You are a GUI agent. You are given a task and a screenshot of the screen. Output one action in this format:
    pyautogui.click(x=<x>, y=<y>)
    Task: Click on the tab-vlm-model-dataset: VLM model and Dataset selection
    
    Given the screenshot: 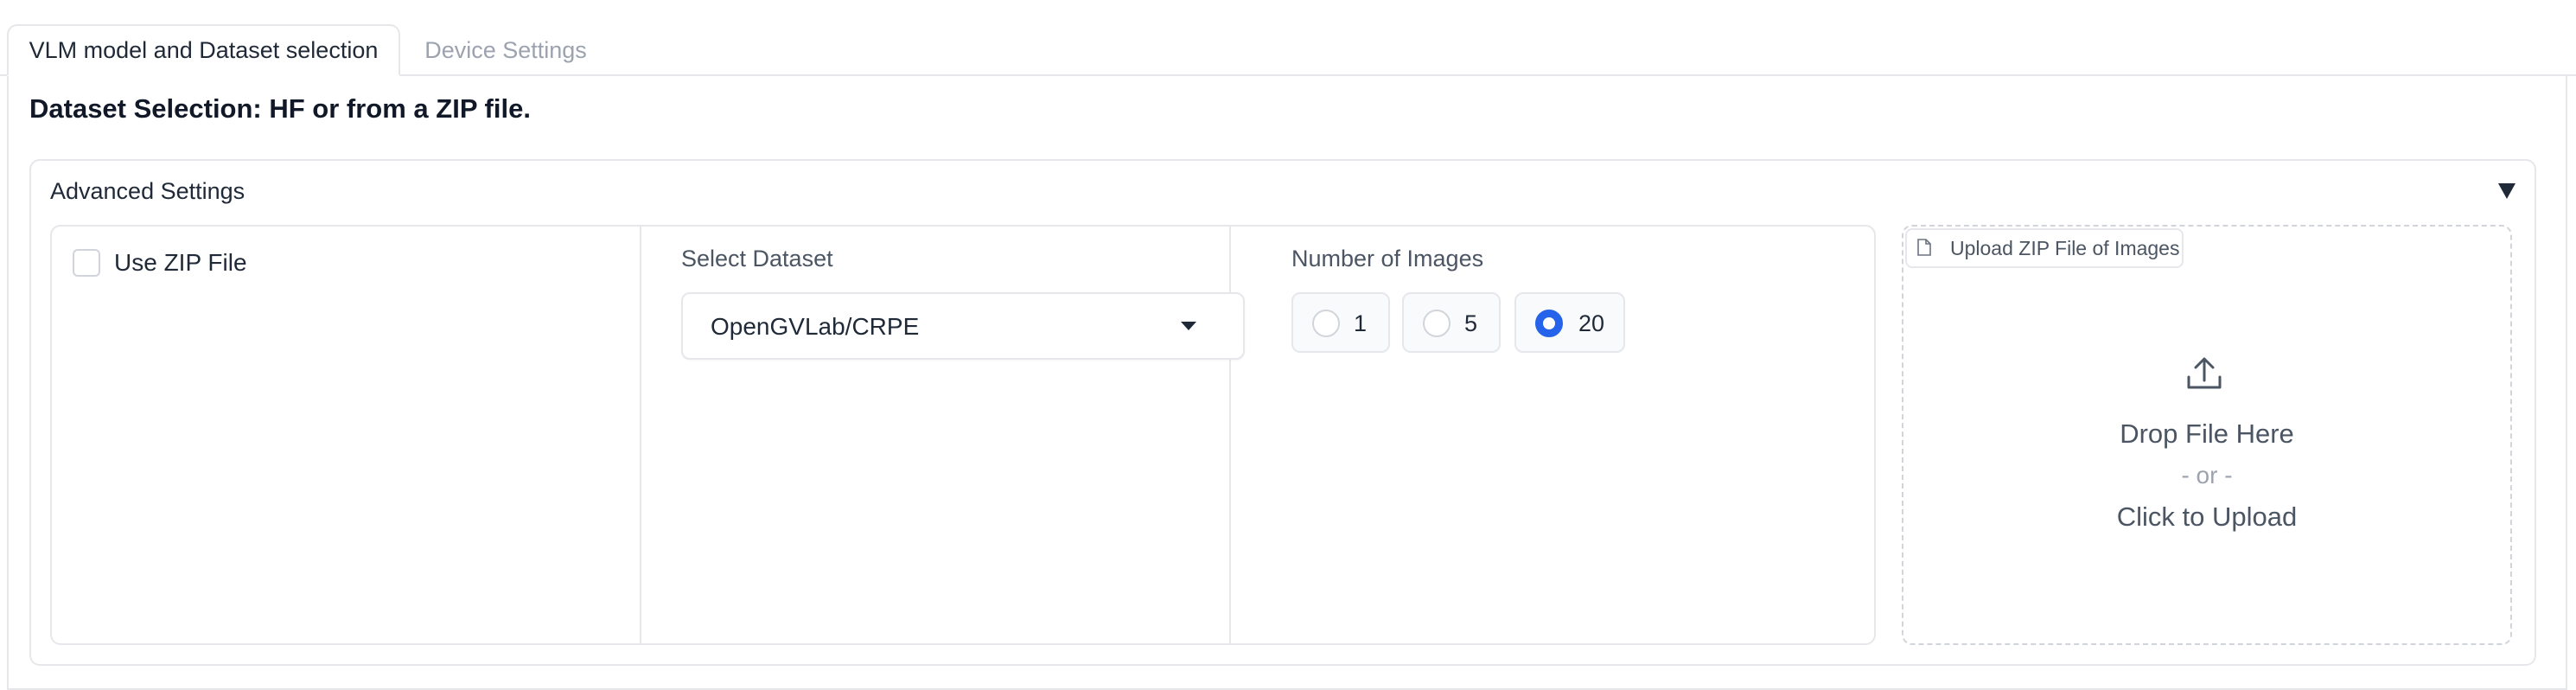 What is the action you would take?
    pyautogui.click(x=203, y=50)
    